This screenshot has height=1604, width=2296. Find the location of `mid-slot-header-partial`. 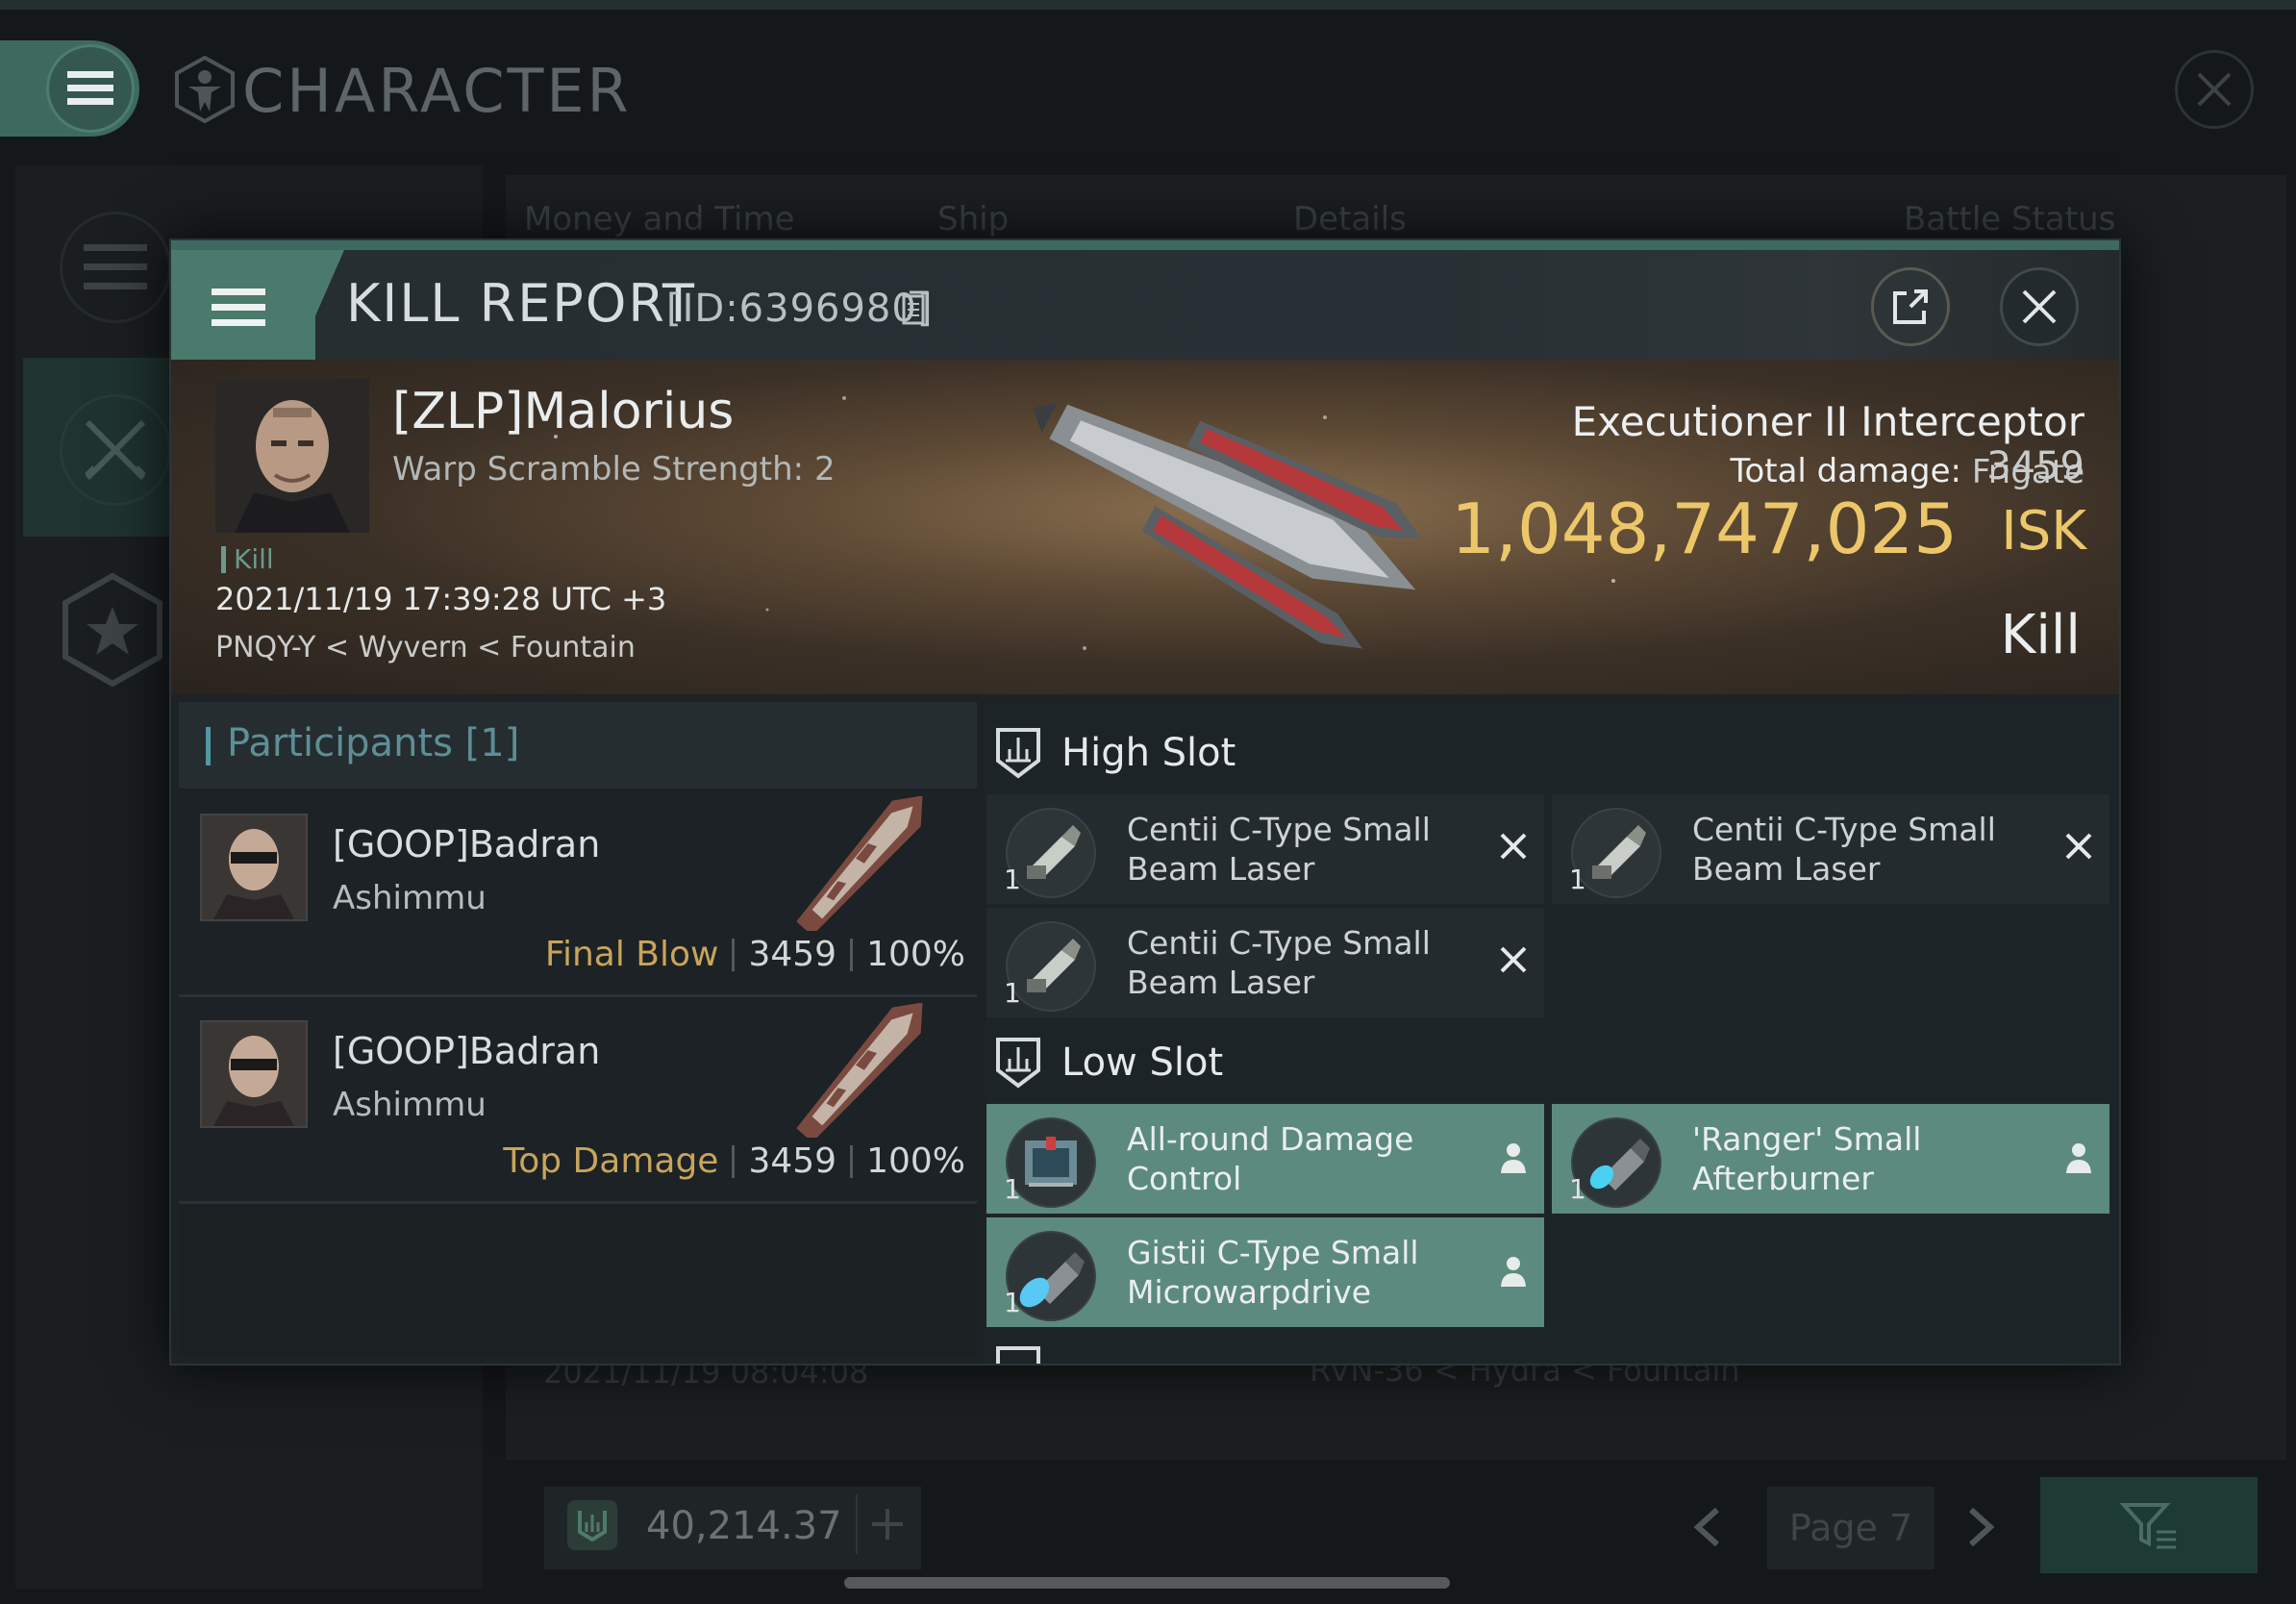

mid-slot-header-partial is located at coordinates (1018, 1354).